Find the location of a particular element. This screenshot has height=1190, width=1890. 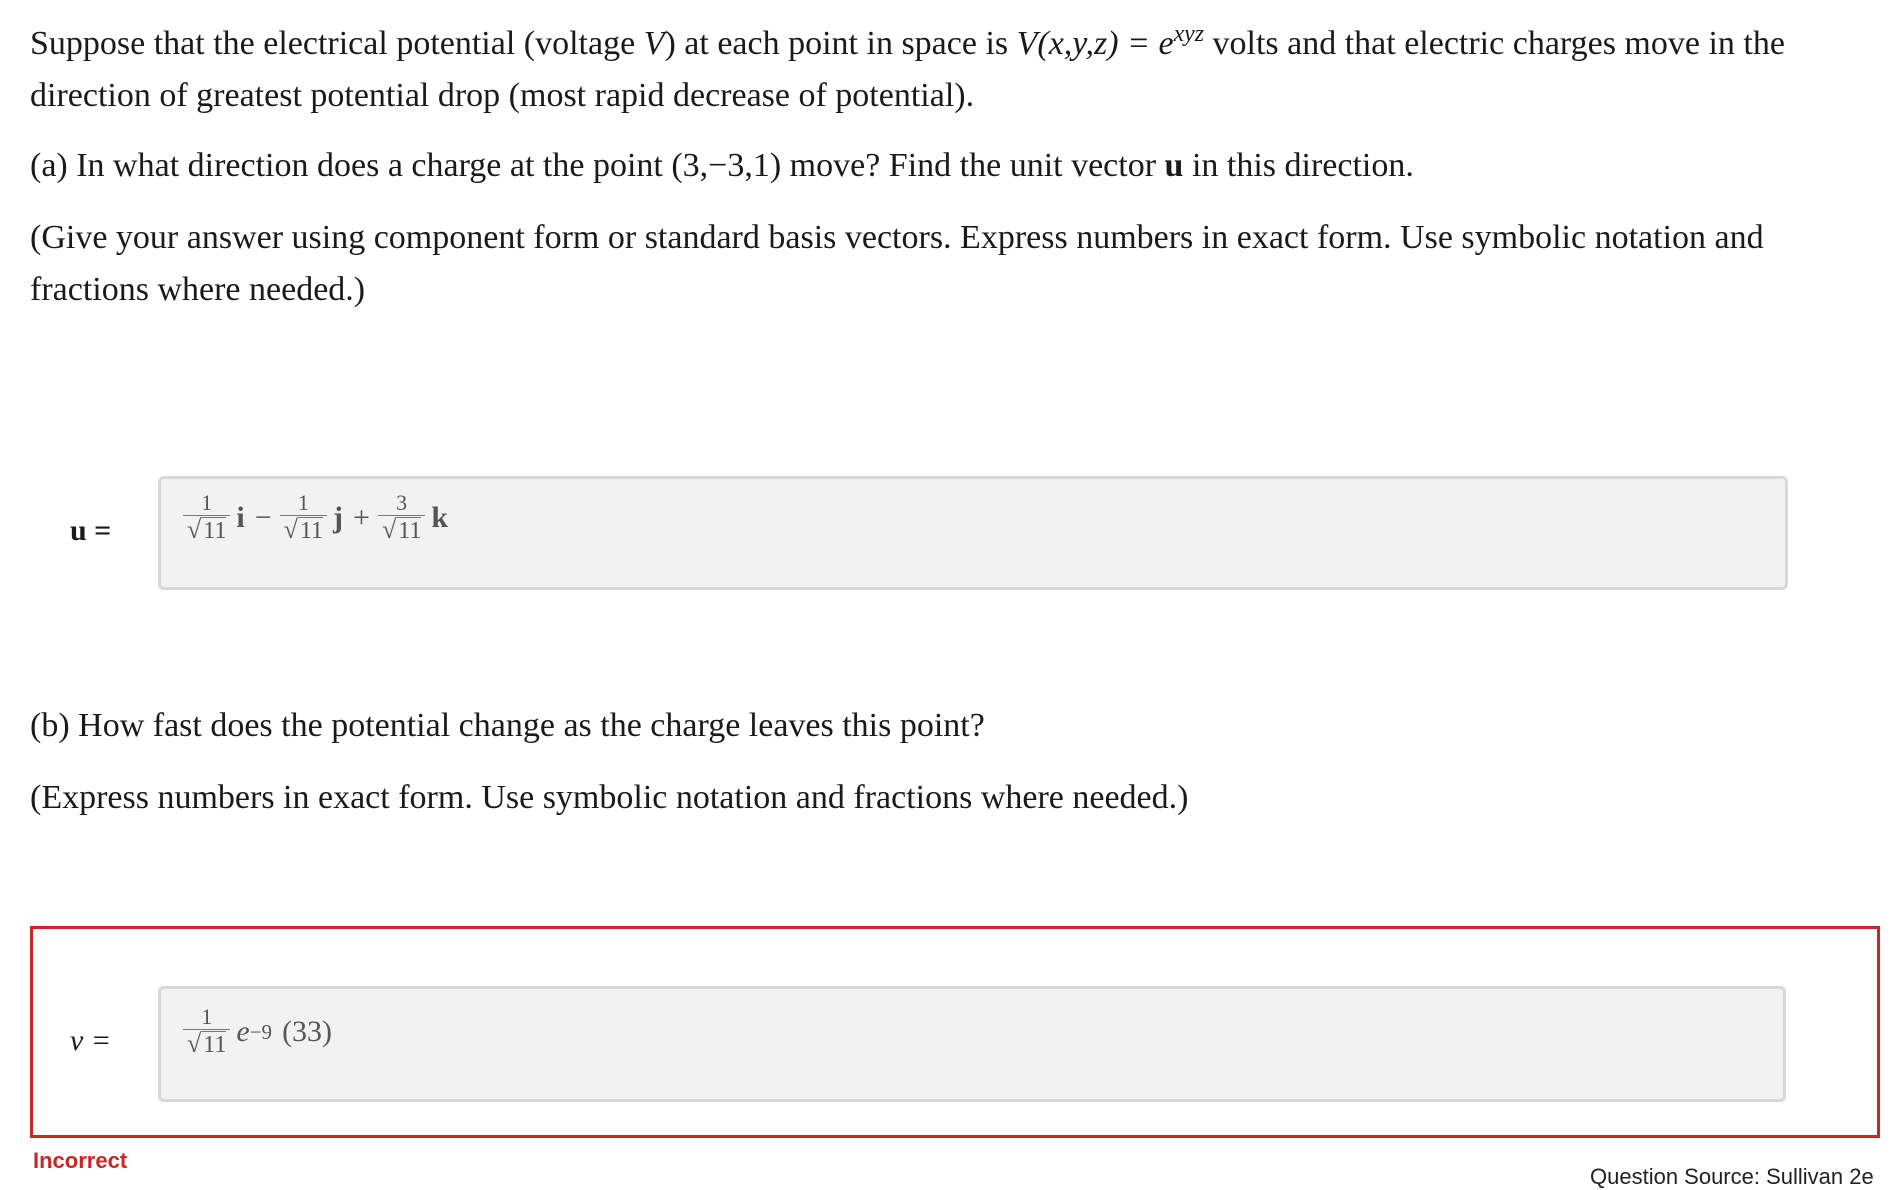

question-source: Question Source: Sullivan 2e is located at coordinates (1732, 1176).